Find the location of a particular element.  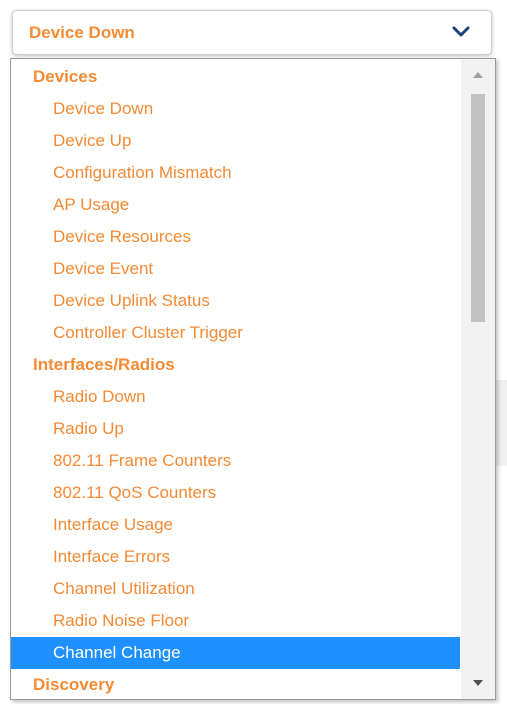

option-radio-noise-floor: Radio Noise Floor is located at coordinates (235, 621).